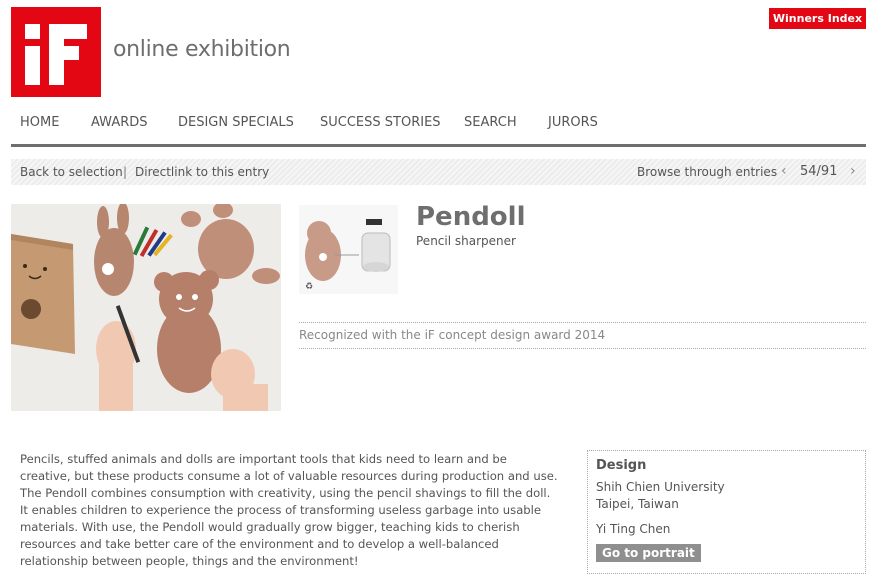 The width and height of the screenshot is (877, 580). Describe the element at coordinates (64, 53) in the screenshot. I see `logo-f-mid` at that location.